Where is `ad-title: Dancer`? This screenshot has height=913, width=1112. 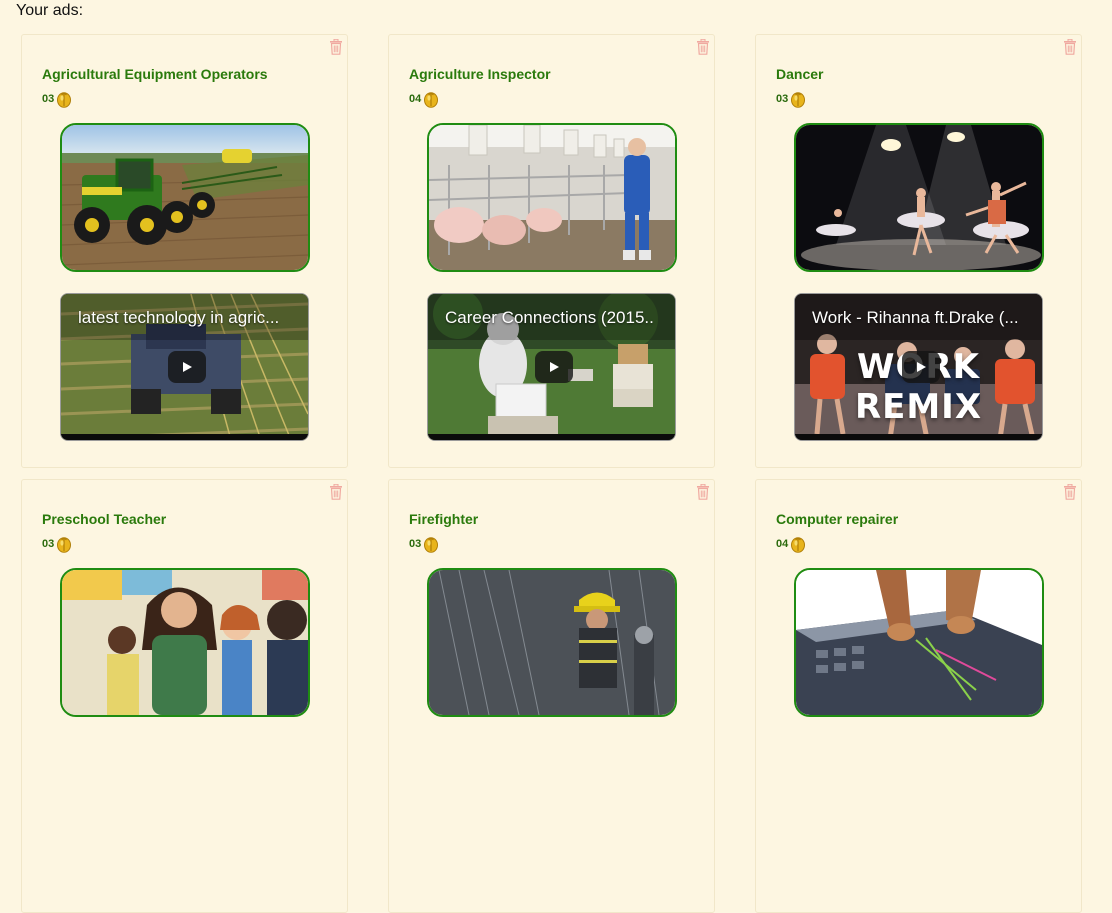 ad-title: Dancer is located at coordinates (799, 74).